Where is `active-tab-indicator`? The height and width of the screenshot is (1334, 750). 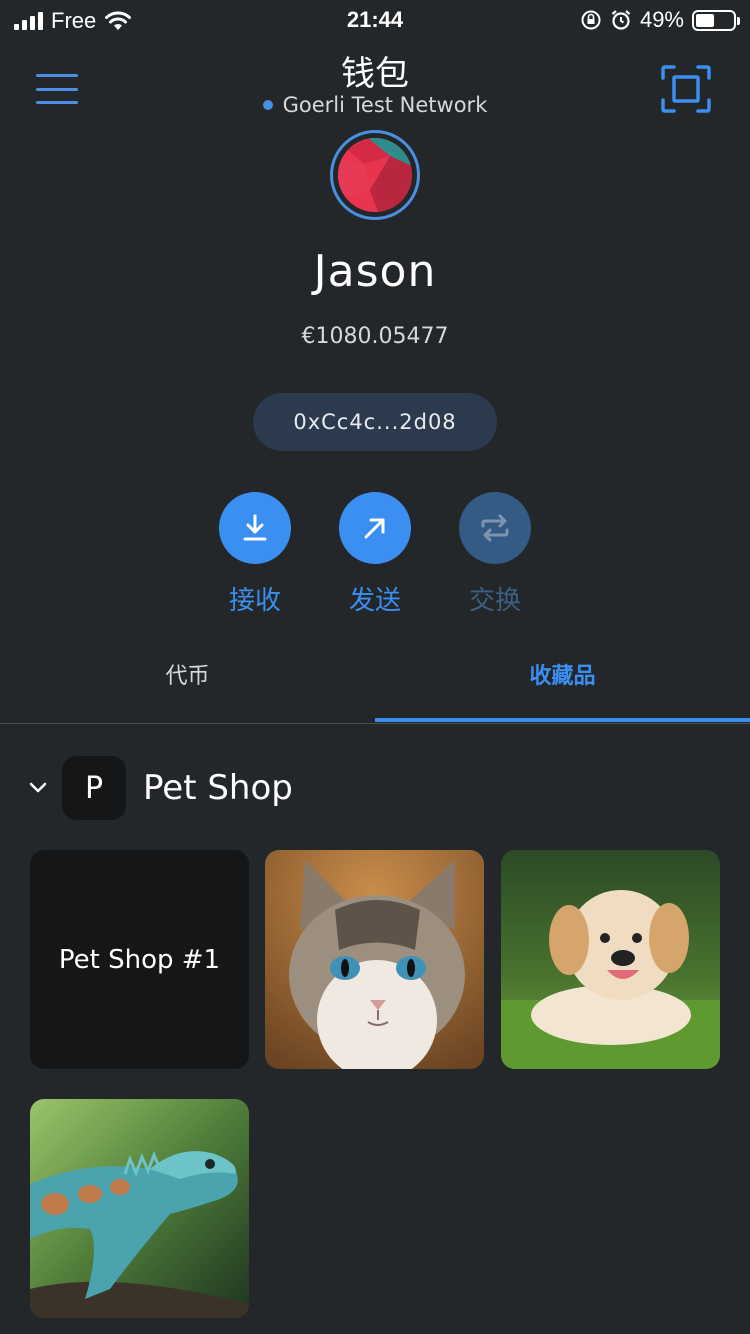
active-tab-indicator is located at coordinates (562, 720).